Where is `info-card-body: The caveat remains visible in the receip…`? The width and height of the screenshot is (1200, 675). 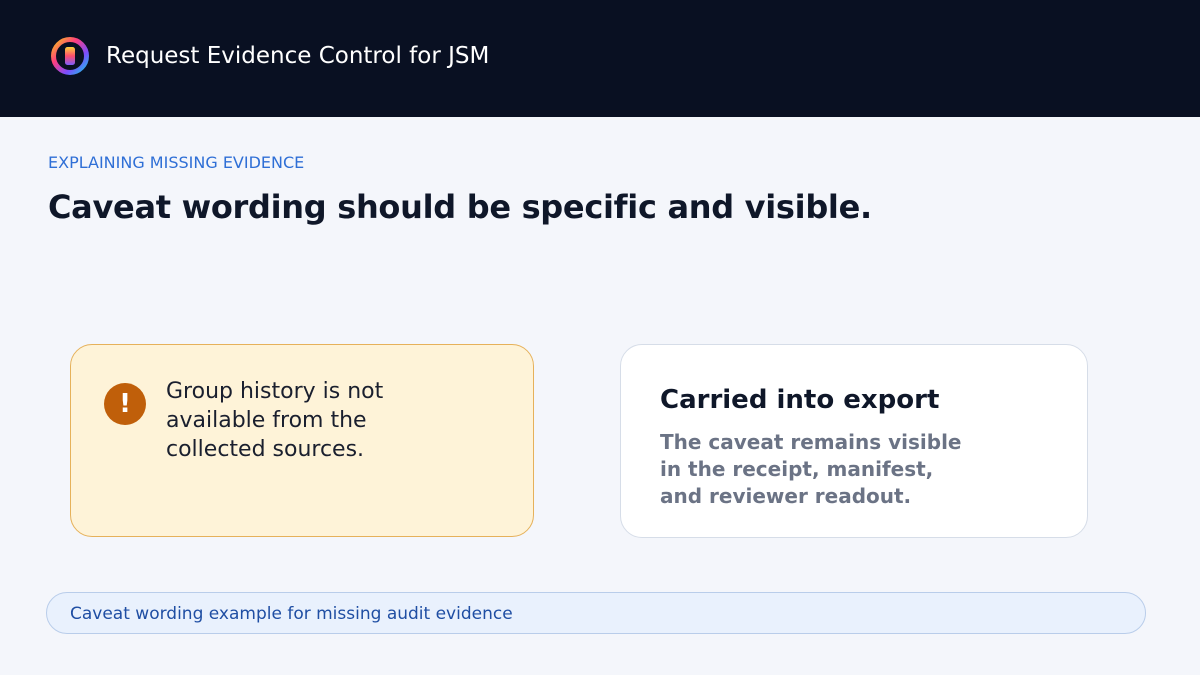 info-card-body: The caveat remains visible in the receip… is located at coordinates (811, 469).